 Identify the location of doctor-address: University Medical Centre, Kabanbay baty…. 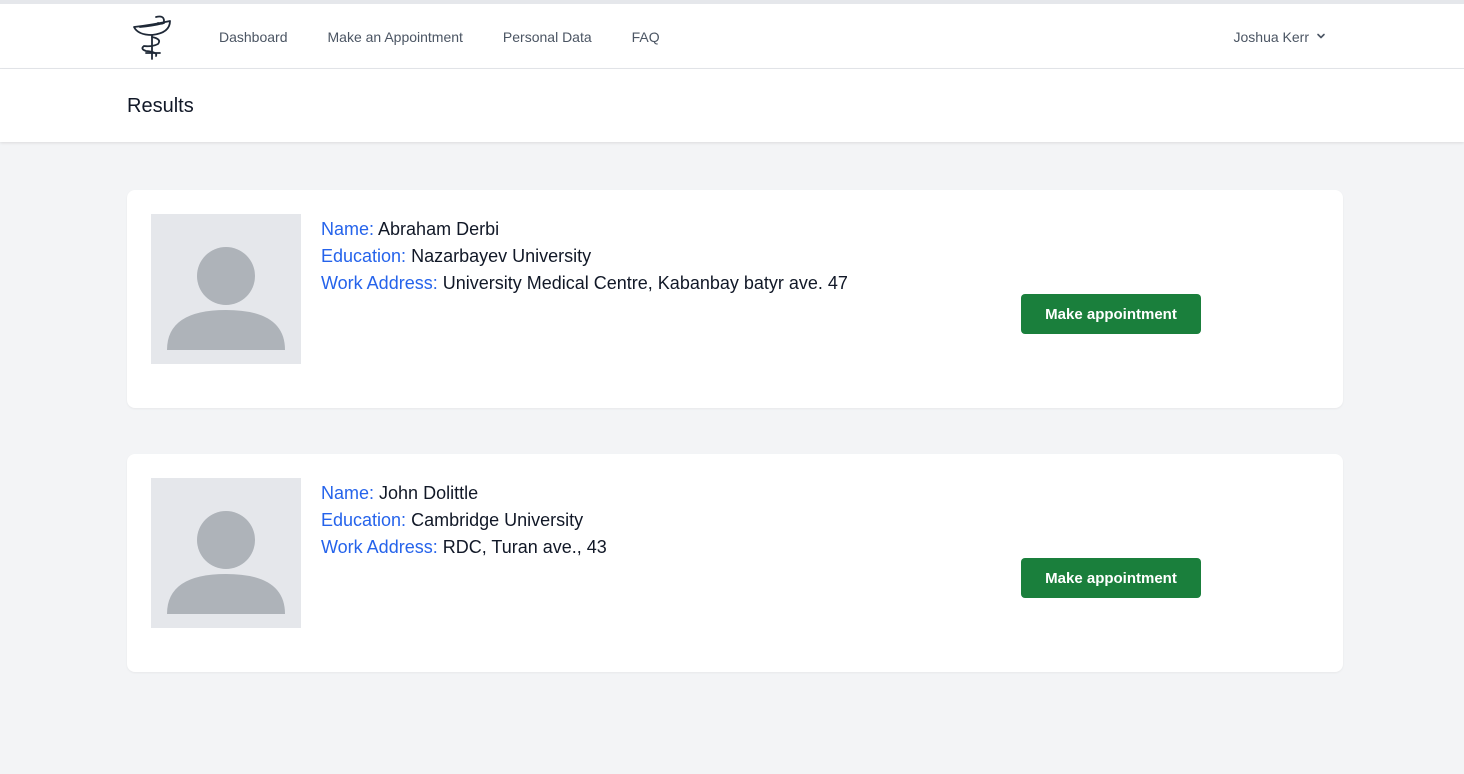
(645, 283).